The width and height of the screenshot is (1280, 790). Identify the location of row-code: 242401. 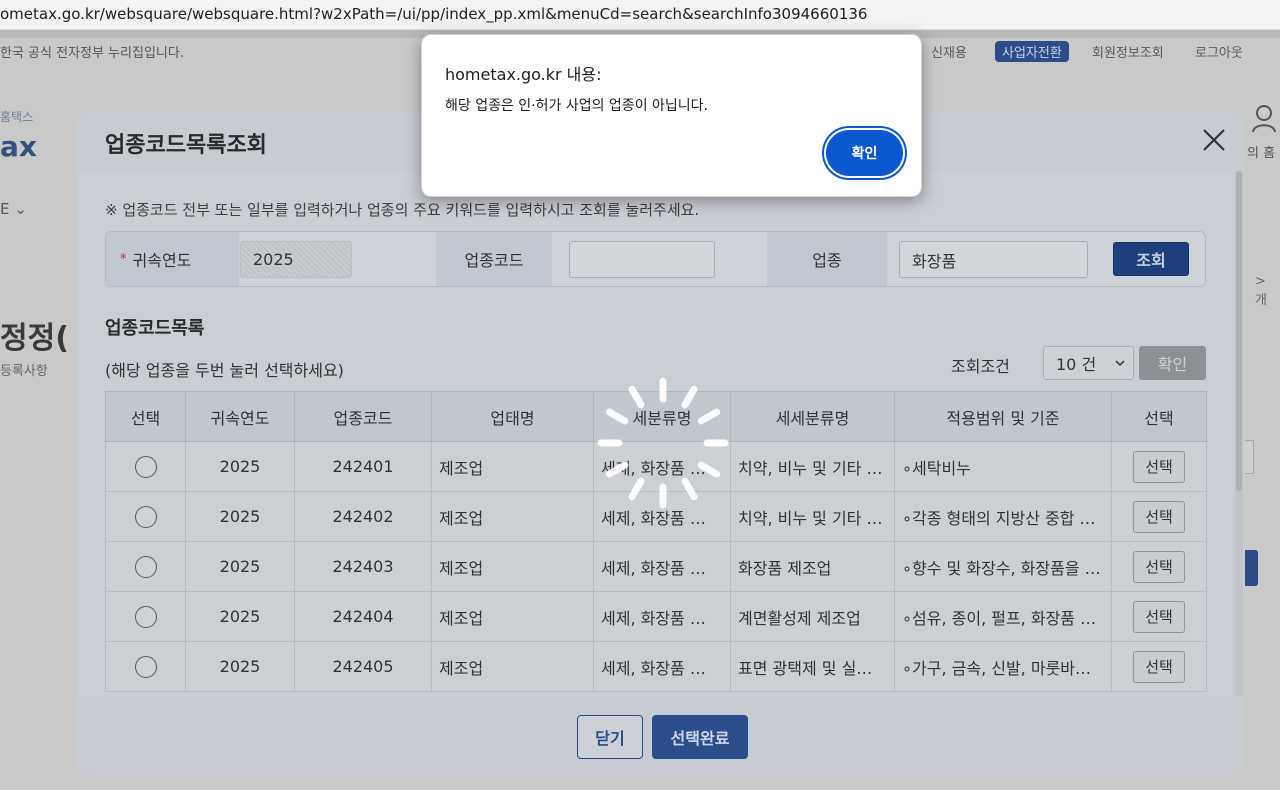
(363, 466).